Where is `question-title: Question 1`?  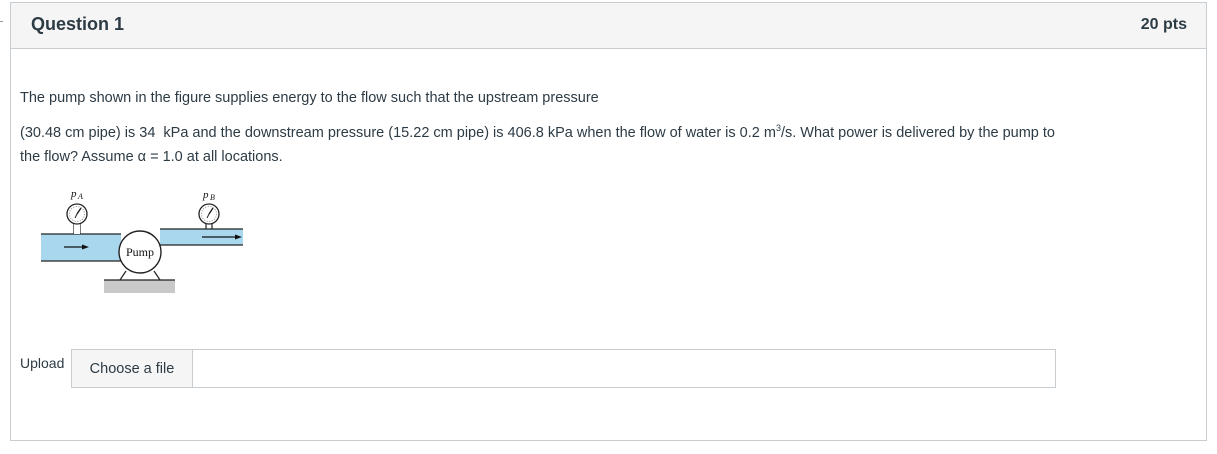
question-title: Question 1 is located at coordinates (78, 24).